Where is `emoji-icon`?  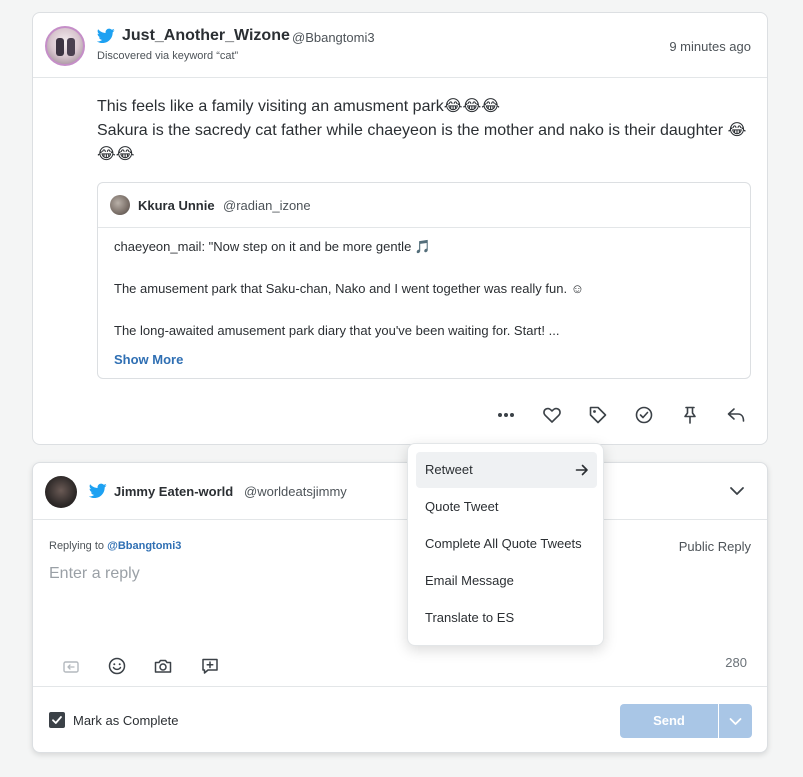 emoji-icon is located at coordinates (117, 666).